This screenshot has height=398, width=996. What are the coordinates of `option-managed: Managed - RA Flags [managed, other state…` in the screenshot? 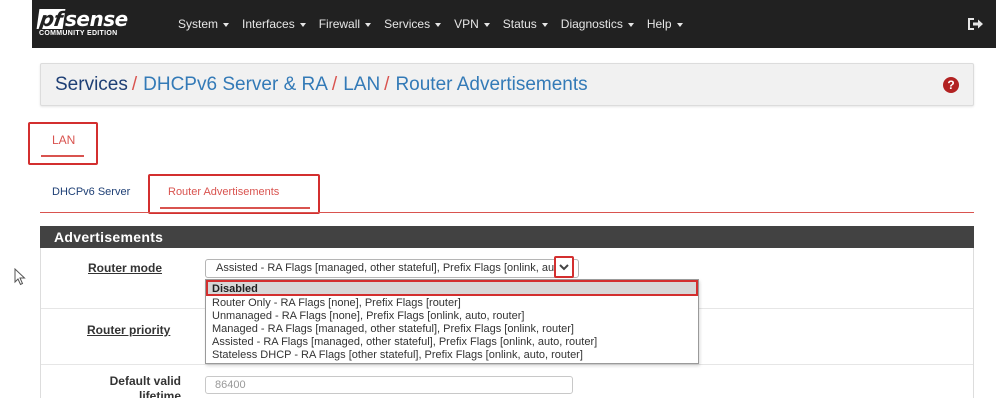 It's located at (393, 329).